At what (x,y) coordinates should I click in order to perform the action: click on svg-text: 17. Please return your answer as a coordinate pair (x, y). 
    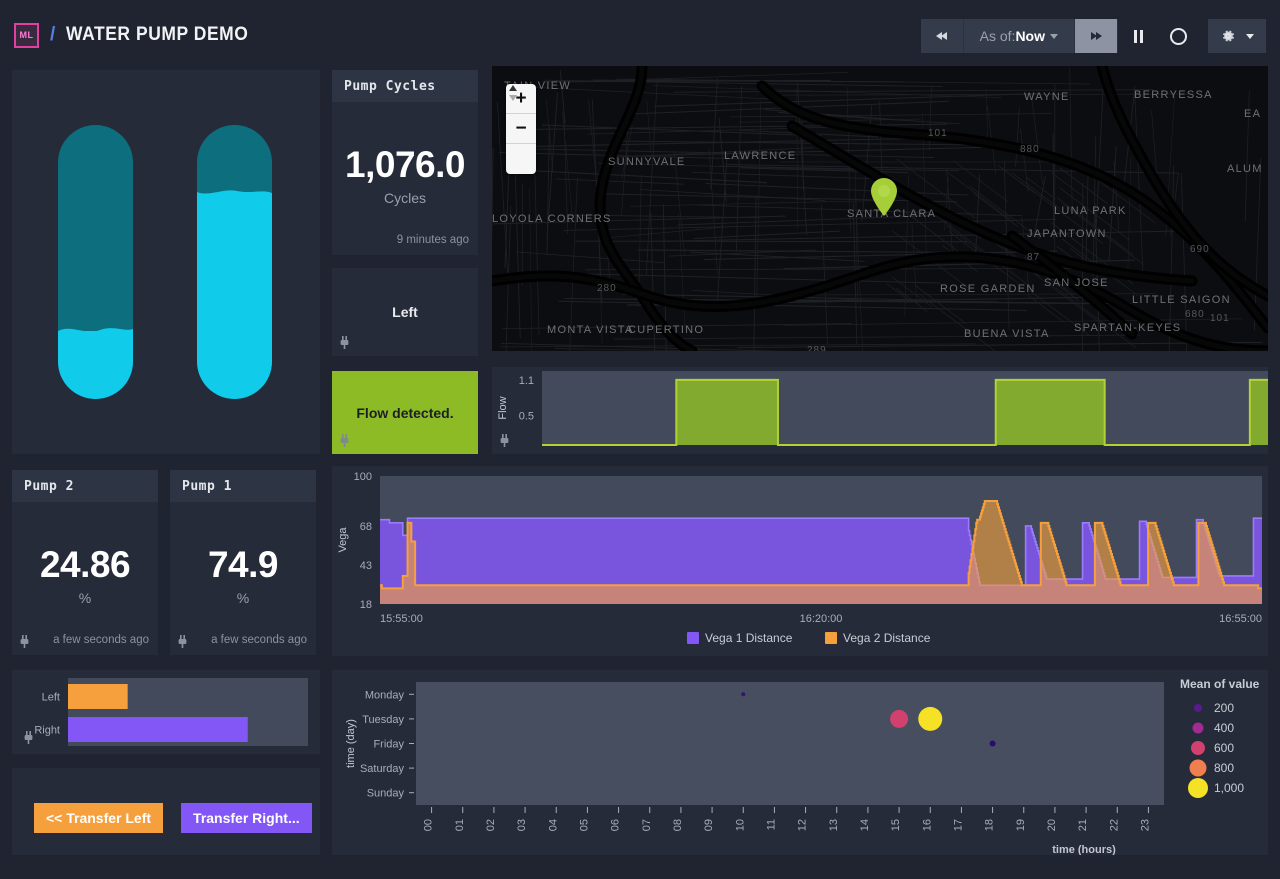
    Looking at the image, I should click on (958, 825).